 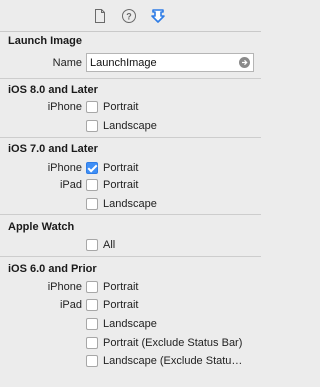 I want to click on ios7-iphone-label: iPhone, so click(x=64, y=168).